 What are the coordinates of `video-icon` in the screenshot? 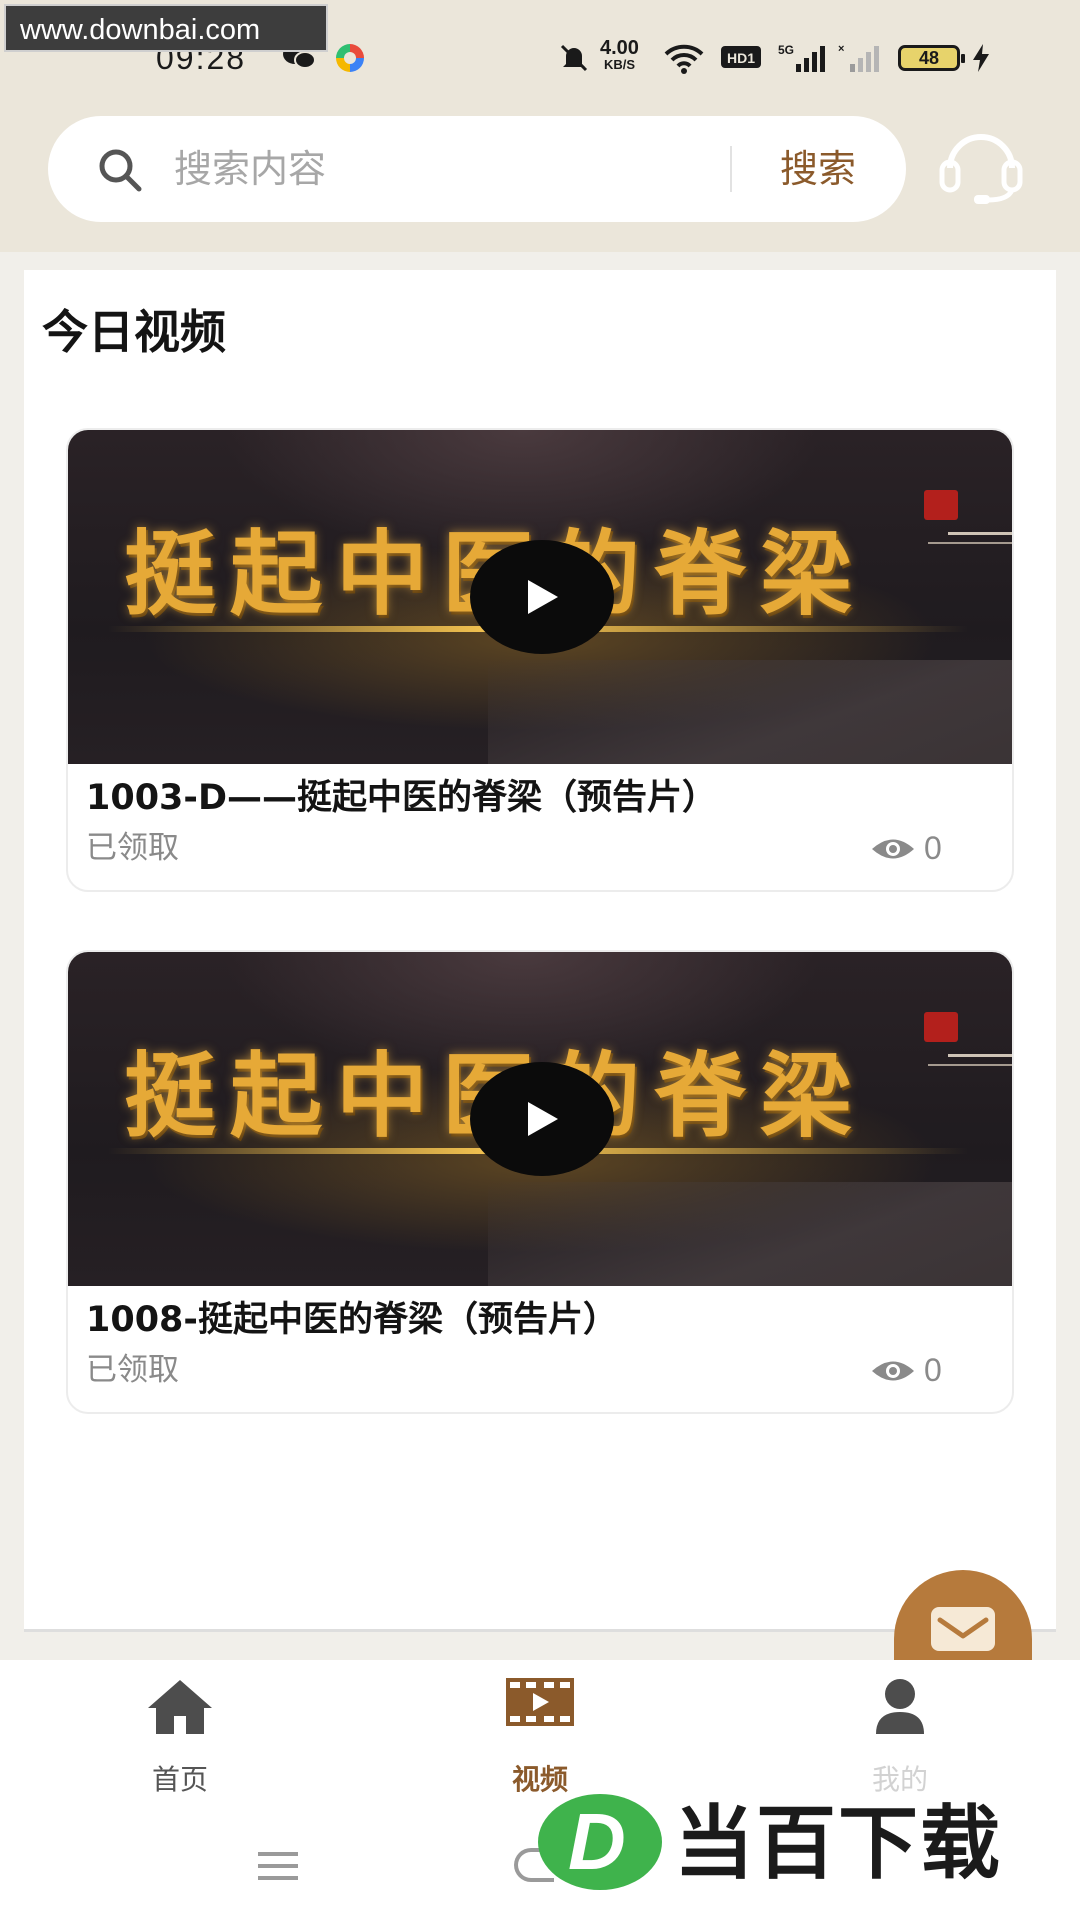 It's located at (540, 1702).